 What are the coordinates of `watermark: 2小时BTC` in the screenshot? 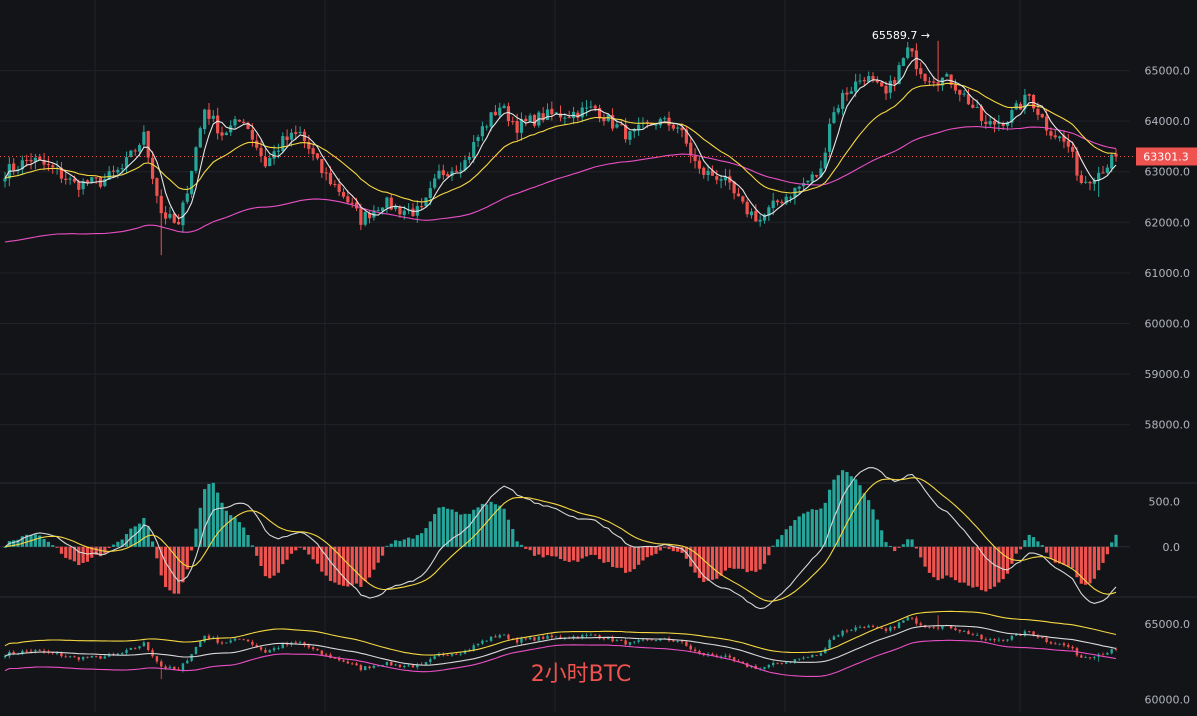 It's located at (581, 674).